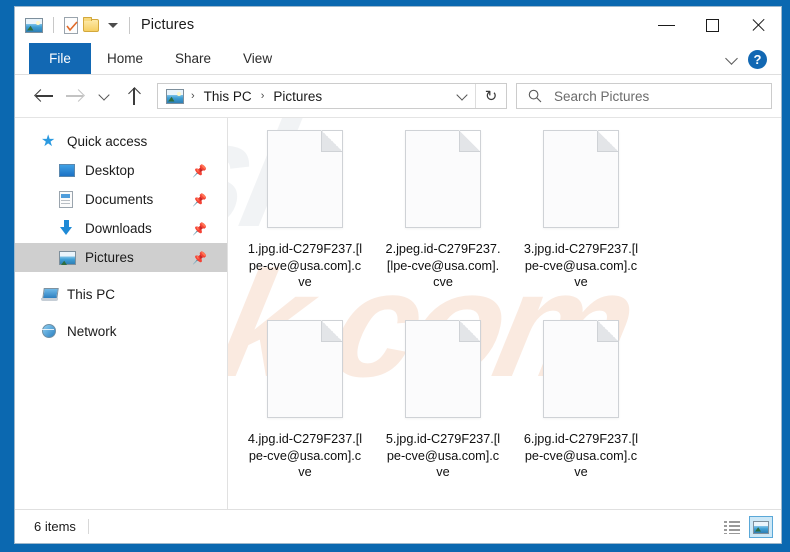 The image size is (790, 552). What do you see at coordinates (44, 96) in the screenshot?
I see `back-button` at bounding box center [44, 96].